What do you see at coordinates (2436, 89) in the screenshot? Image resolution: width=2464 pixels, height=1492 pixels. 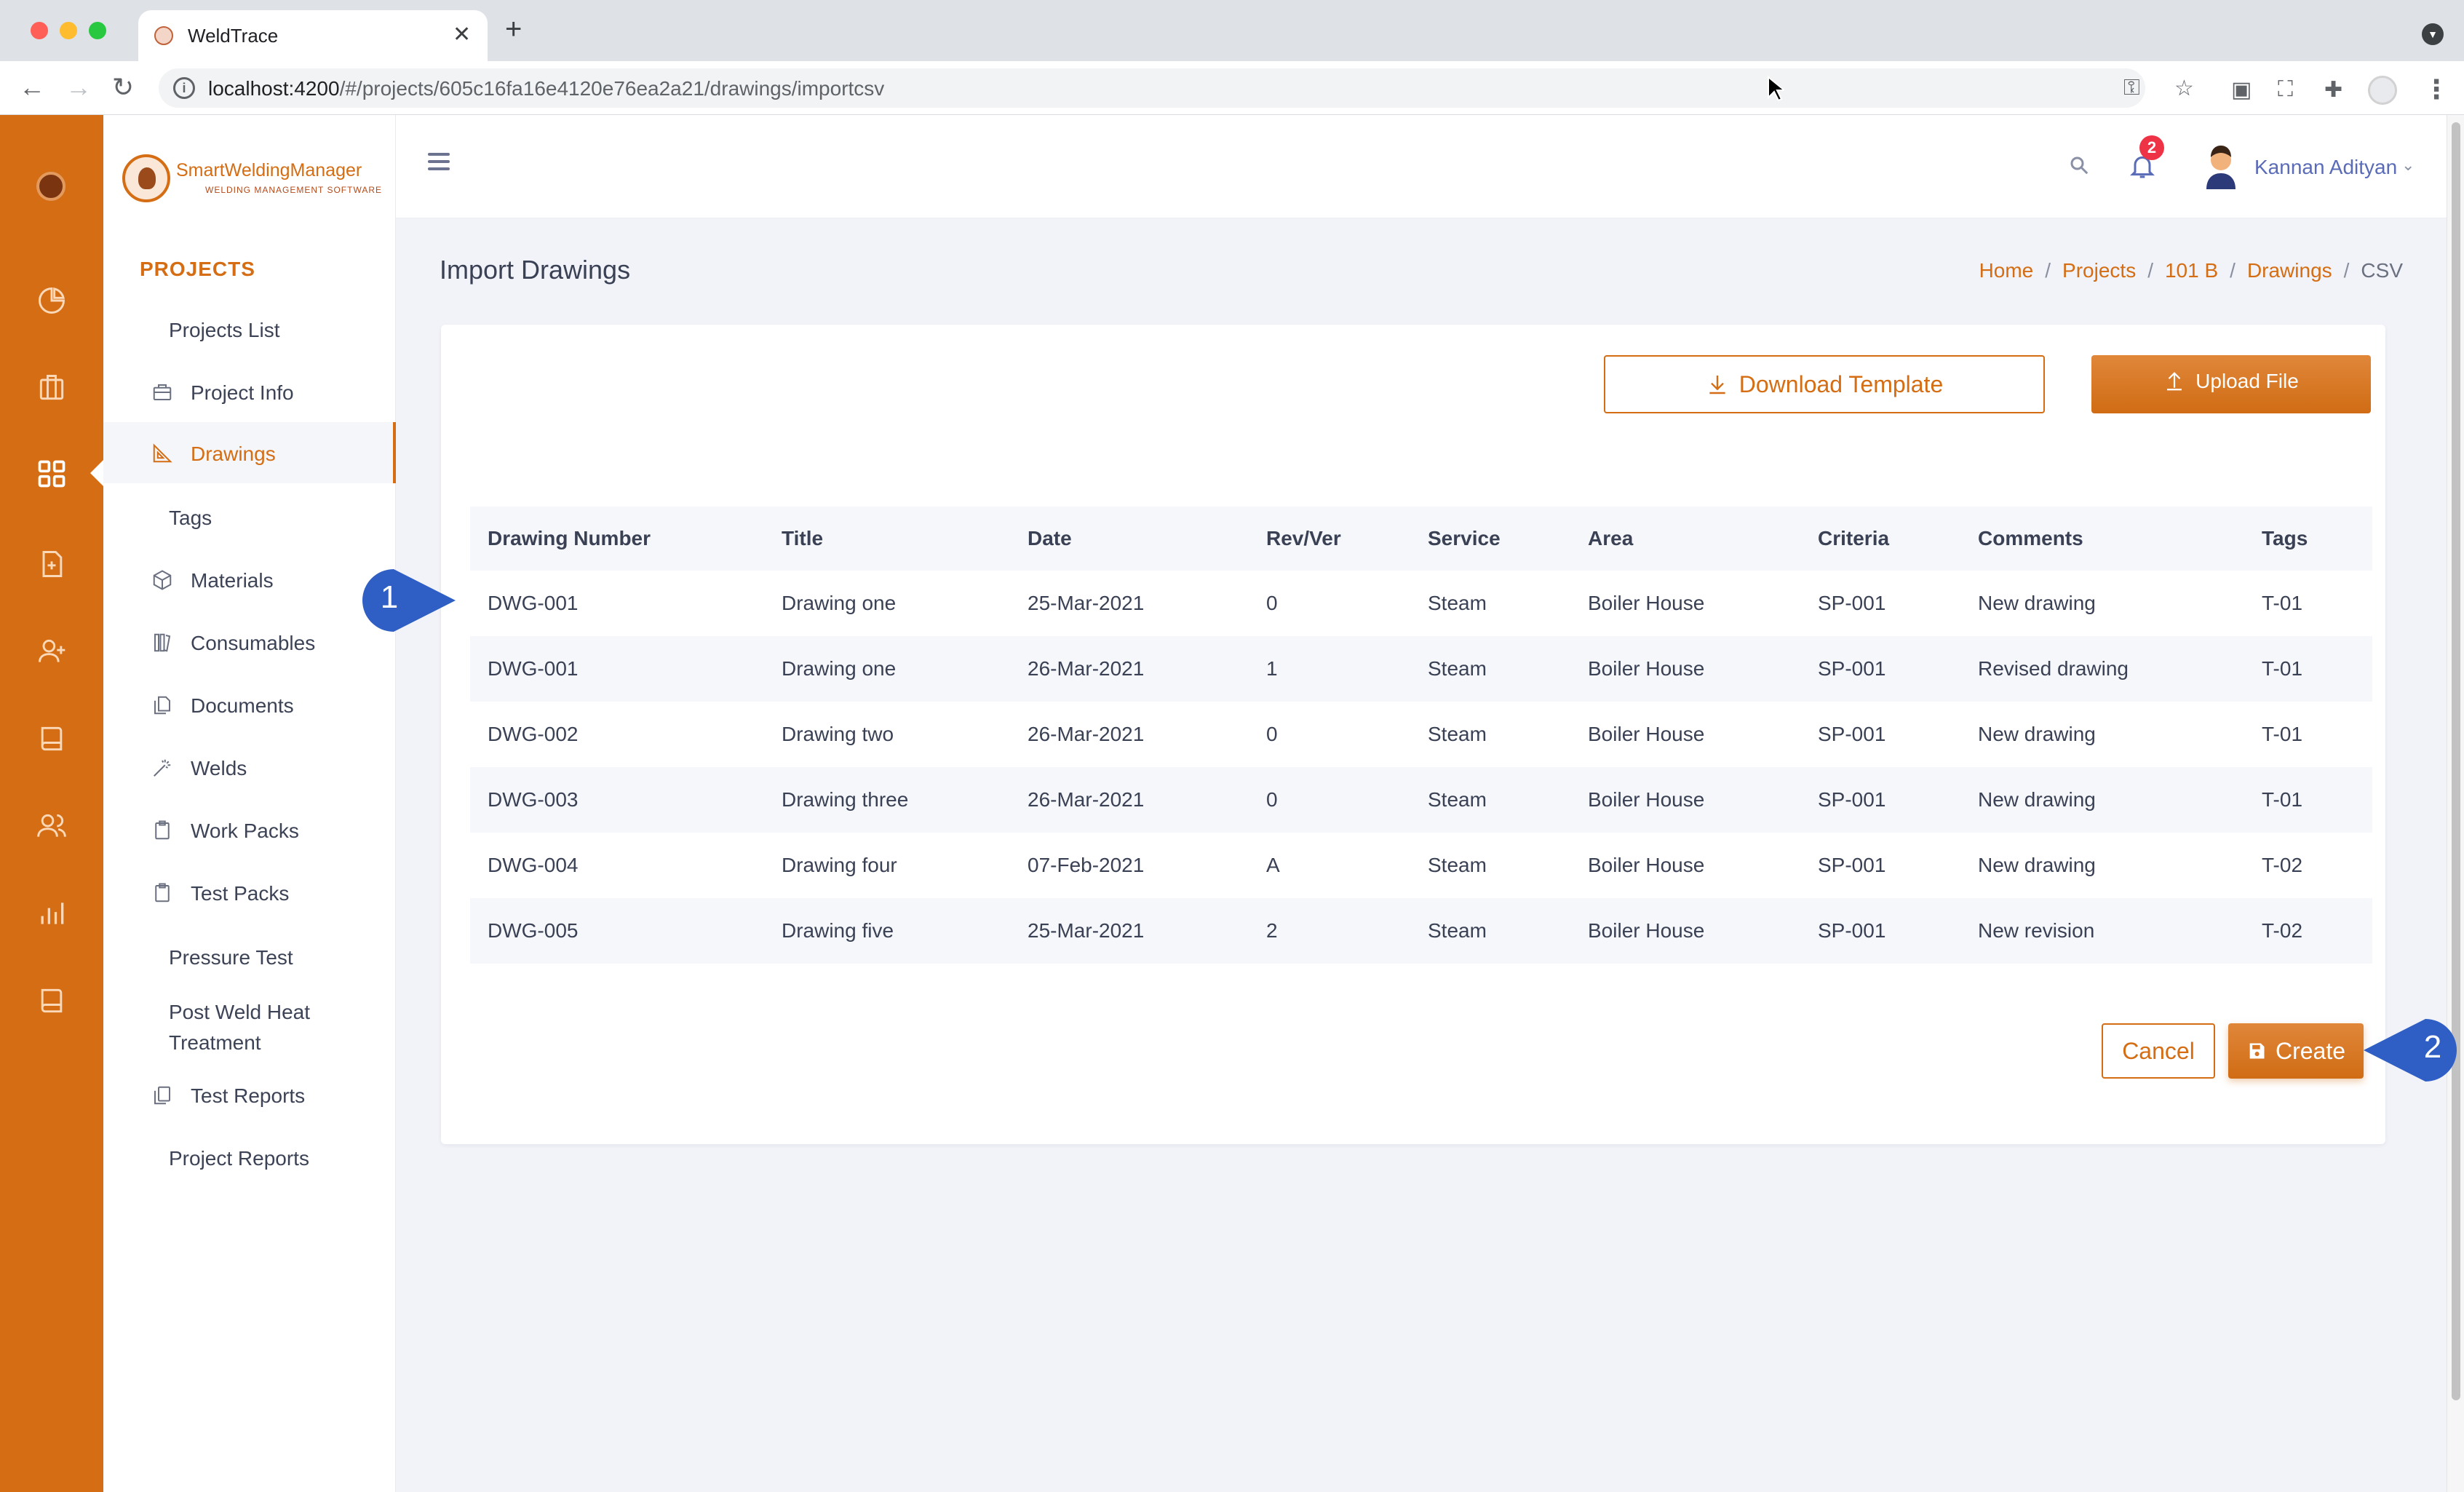 I see `browser-menu-icon: ⋮` at bounding box center [2436, 89].